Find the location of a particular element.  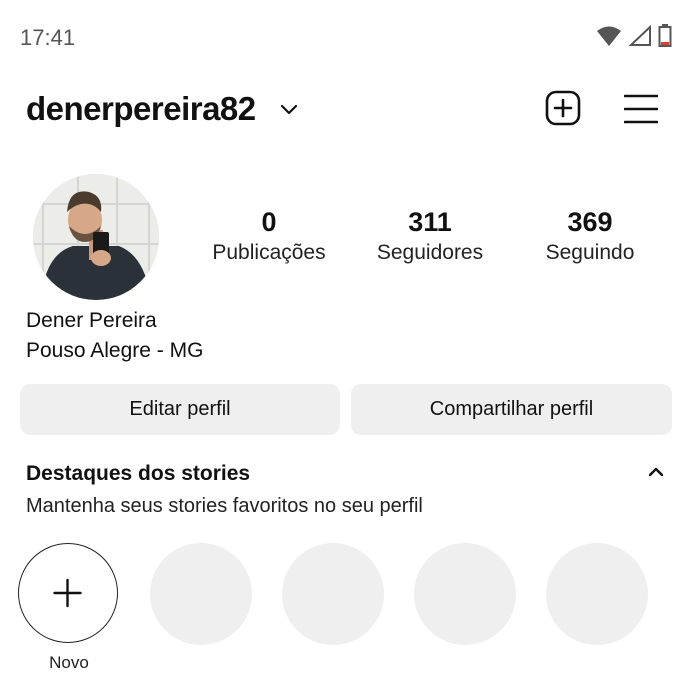

highlights-title: Destaques dos stories is located at coordinates (138, 473).